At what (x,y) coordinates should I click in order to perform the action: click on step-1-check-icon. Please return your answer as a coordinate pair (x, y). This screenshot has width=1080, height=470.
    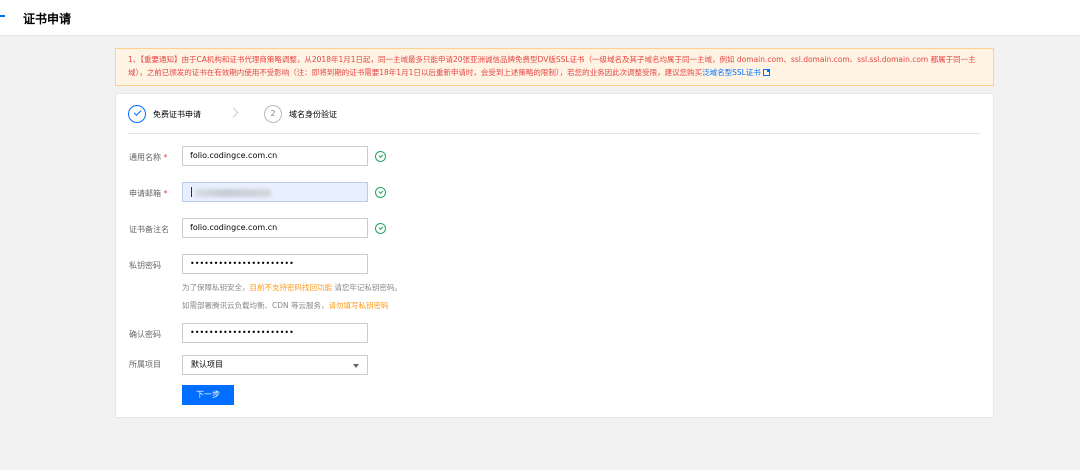
    Looking at the image, I should click on (137, 114).